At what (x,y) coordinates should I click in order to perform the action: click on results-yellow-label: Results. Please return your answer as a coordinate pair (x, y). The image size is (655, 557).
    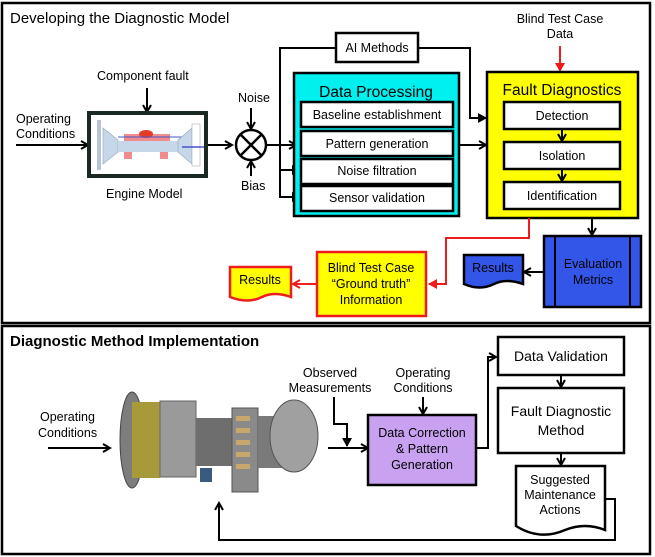
    Looking at the image, I should click on (260, 280).